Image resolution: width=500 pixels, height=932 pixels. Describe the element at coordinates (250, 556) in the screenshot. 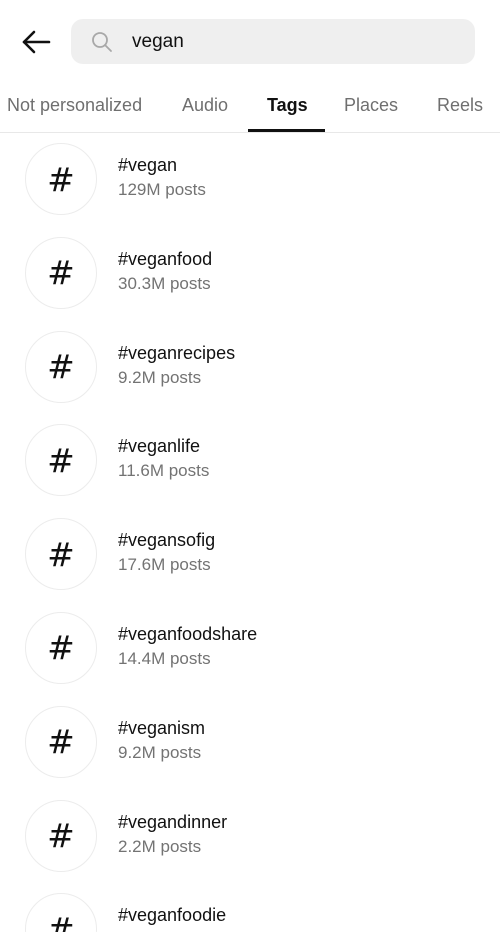

I see `tag-row: # #vegansofig 17.6M posts` at that location.